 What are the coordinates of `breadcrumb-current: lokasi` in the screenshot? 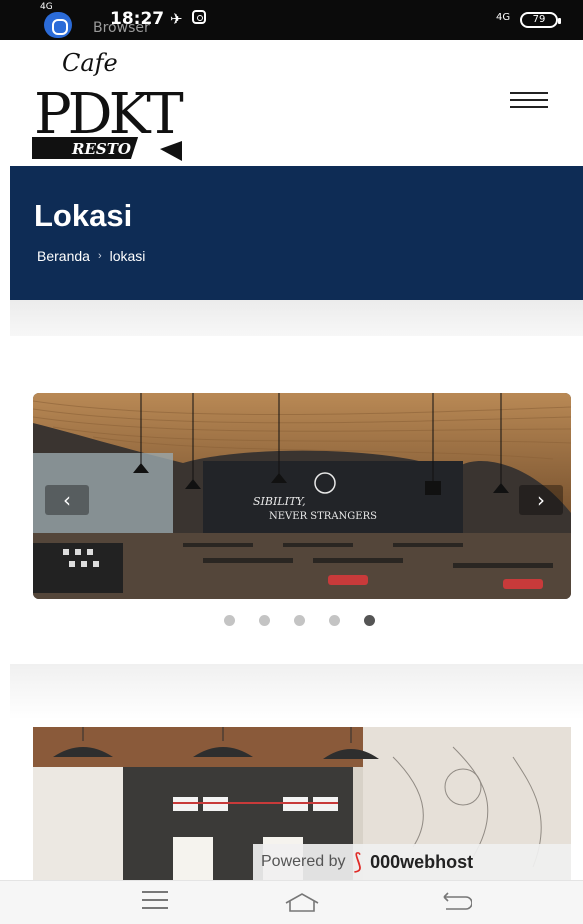 It's located at (127, 256).